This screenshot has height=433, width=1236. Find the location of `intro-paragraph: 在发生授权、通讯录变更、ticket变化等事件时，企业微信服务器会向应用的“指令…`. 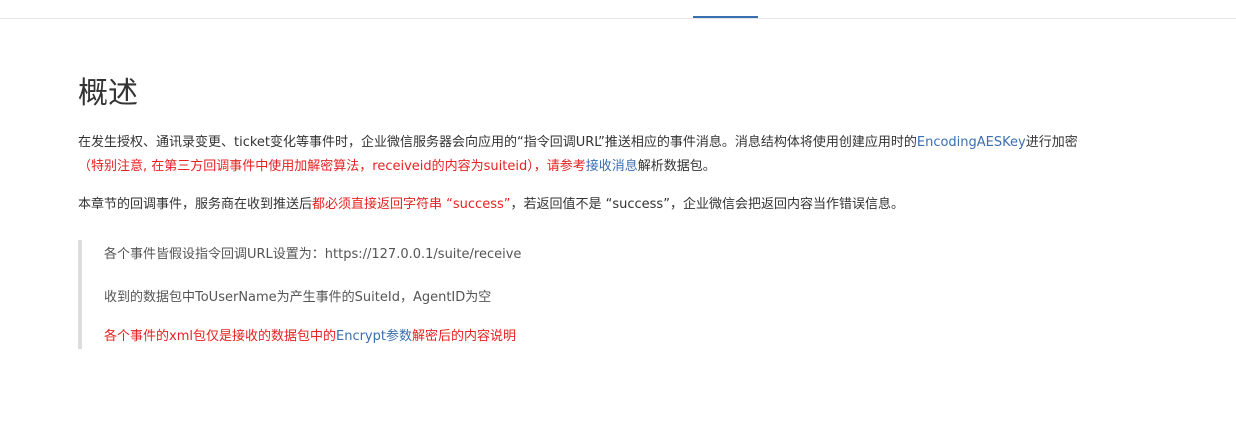

intro-paragraph: 在发生授权、通讯录变更、ticket变化等事件时，企业微信服务器会向应用的“指令… is located at coordinates (628, 155).